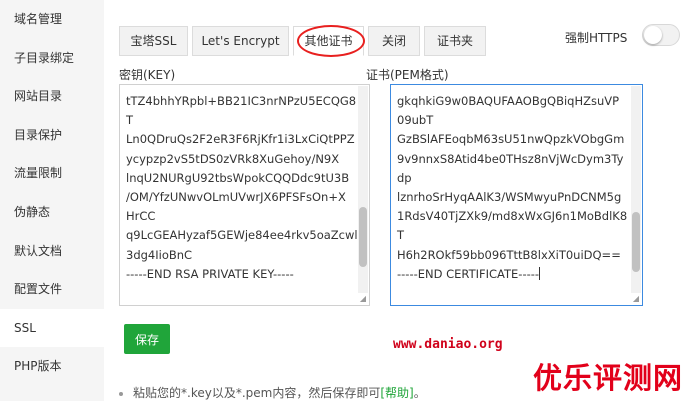 The image size is (693, 401). What do you see at coordinates (241, 101) in the screenshot?
I see `key-line: tTZ4bhhYRpbl+BB21IC3nrNPzU5ECQG8` at bounding box center [241, 101].